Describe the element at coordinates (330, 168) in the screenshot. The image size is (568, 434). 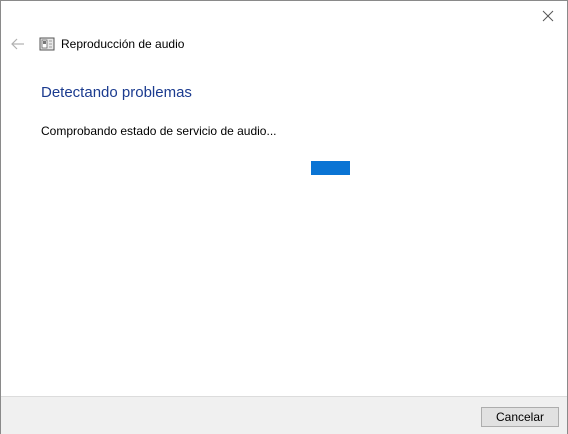
I see `progress-indicator` at that location.